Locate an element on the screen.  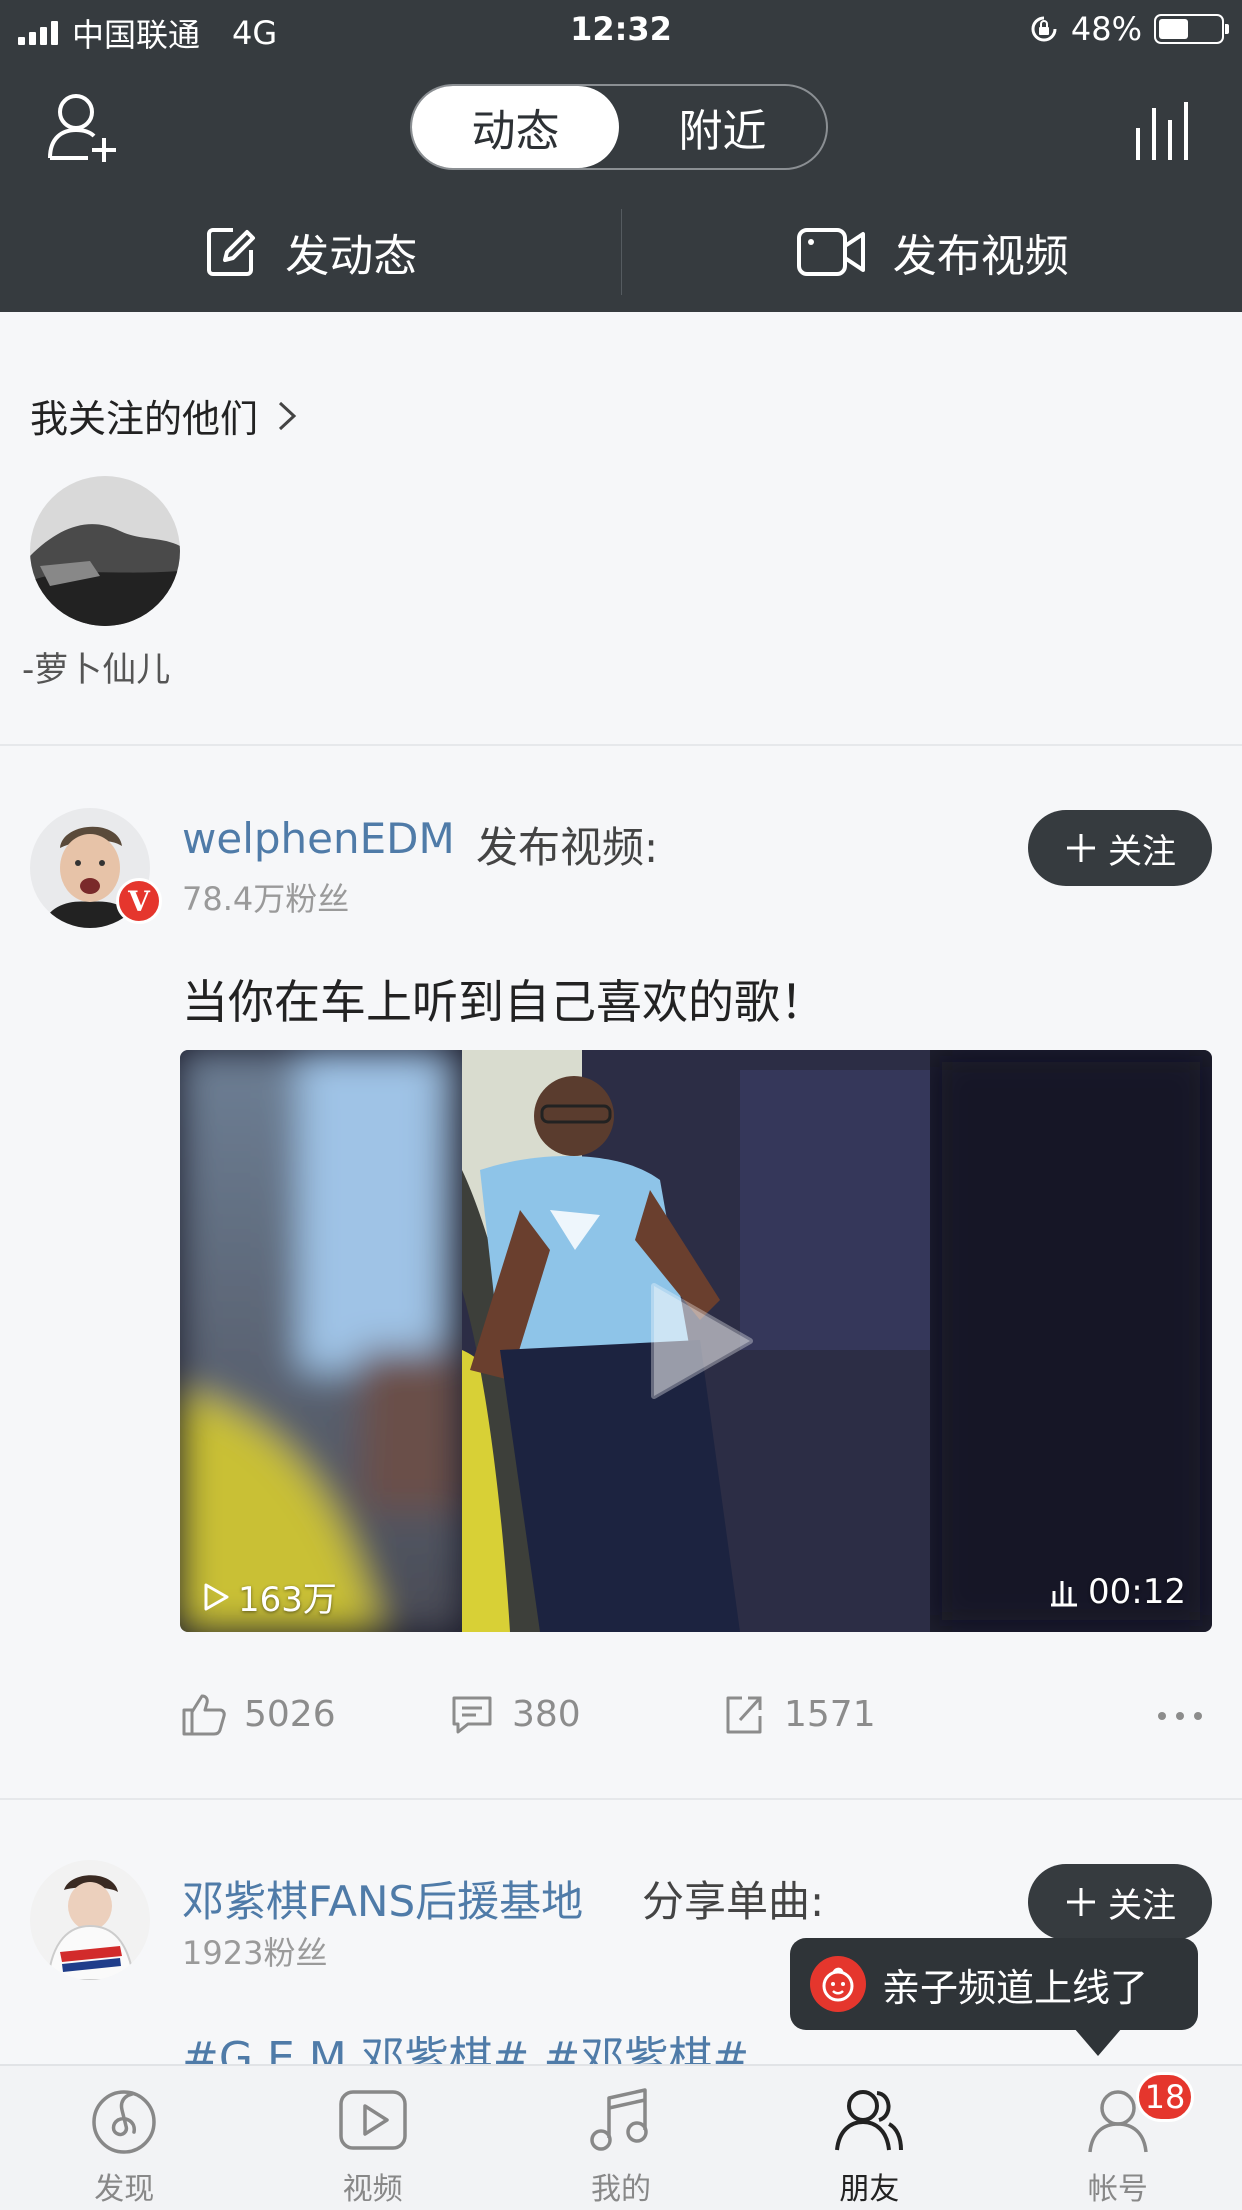
comment-icon is located at coordinates (472, 1714).